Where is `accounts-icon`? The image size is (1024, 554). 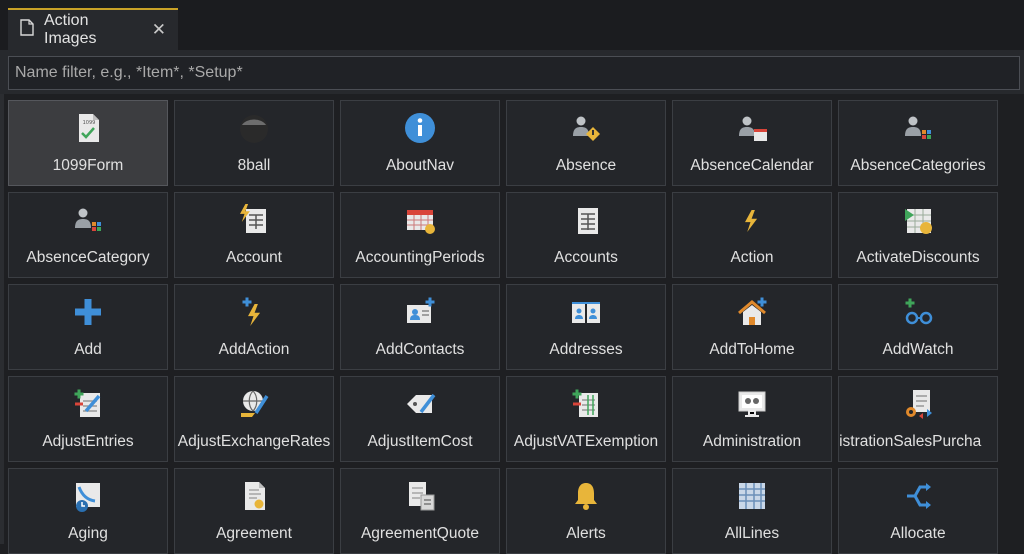 accounts-icon is located at coordinates (586, 220).